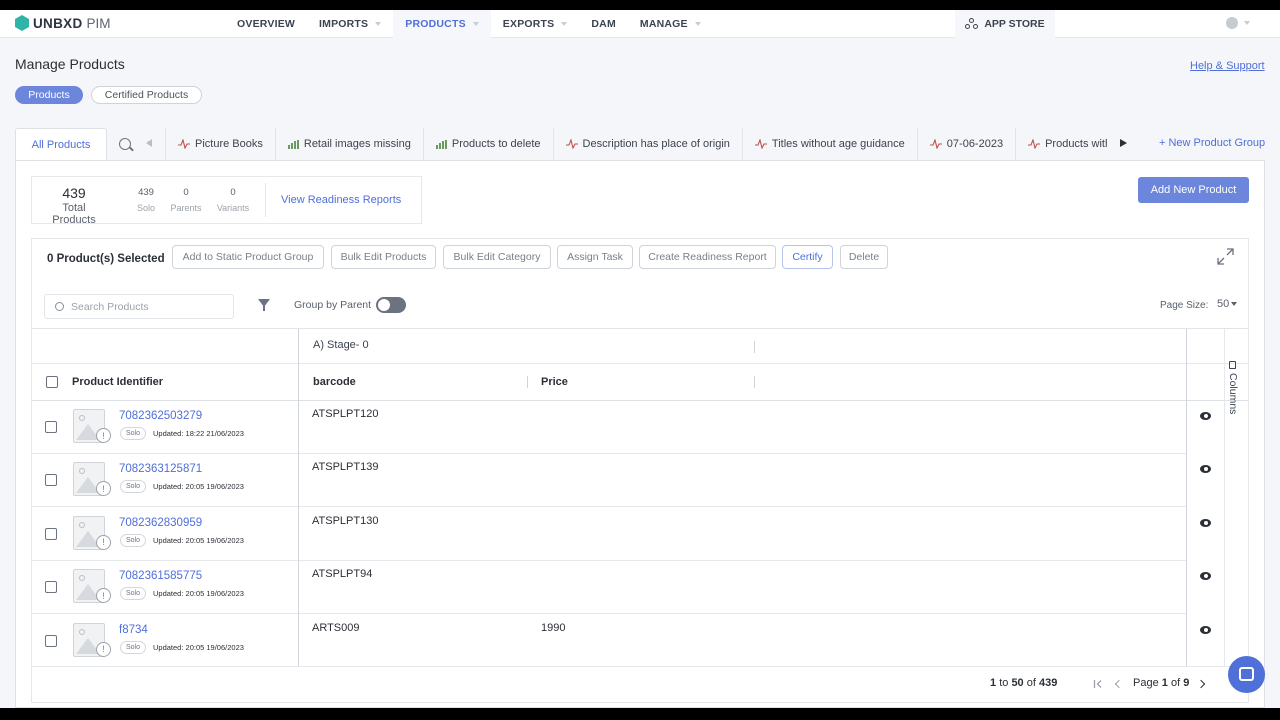  What do you see at coordinates (344, 24) in the screenshot?
I see `nav-item-label: IMPORTS` at bounding box center [344, 24].